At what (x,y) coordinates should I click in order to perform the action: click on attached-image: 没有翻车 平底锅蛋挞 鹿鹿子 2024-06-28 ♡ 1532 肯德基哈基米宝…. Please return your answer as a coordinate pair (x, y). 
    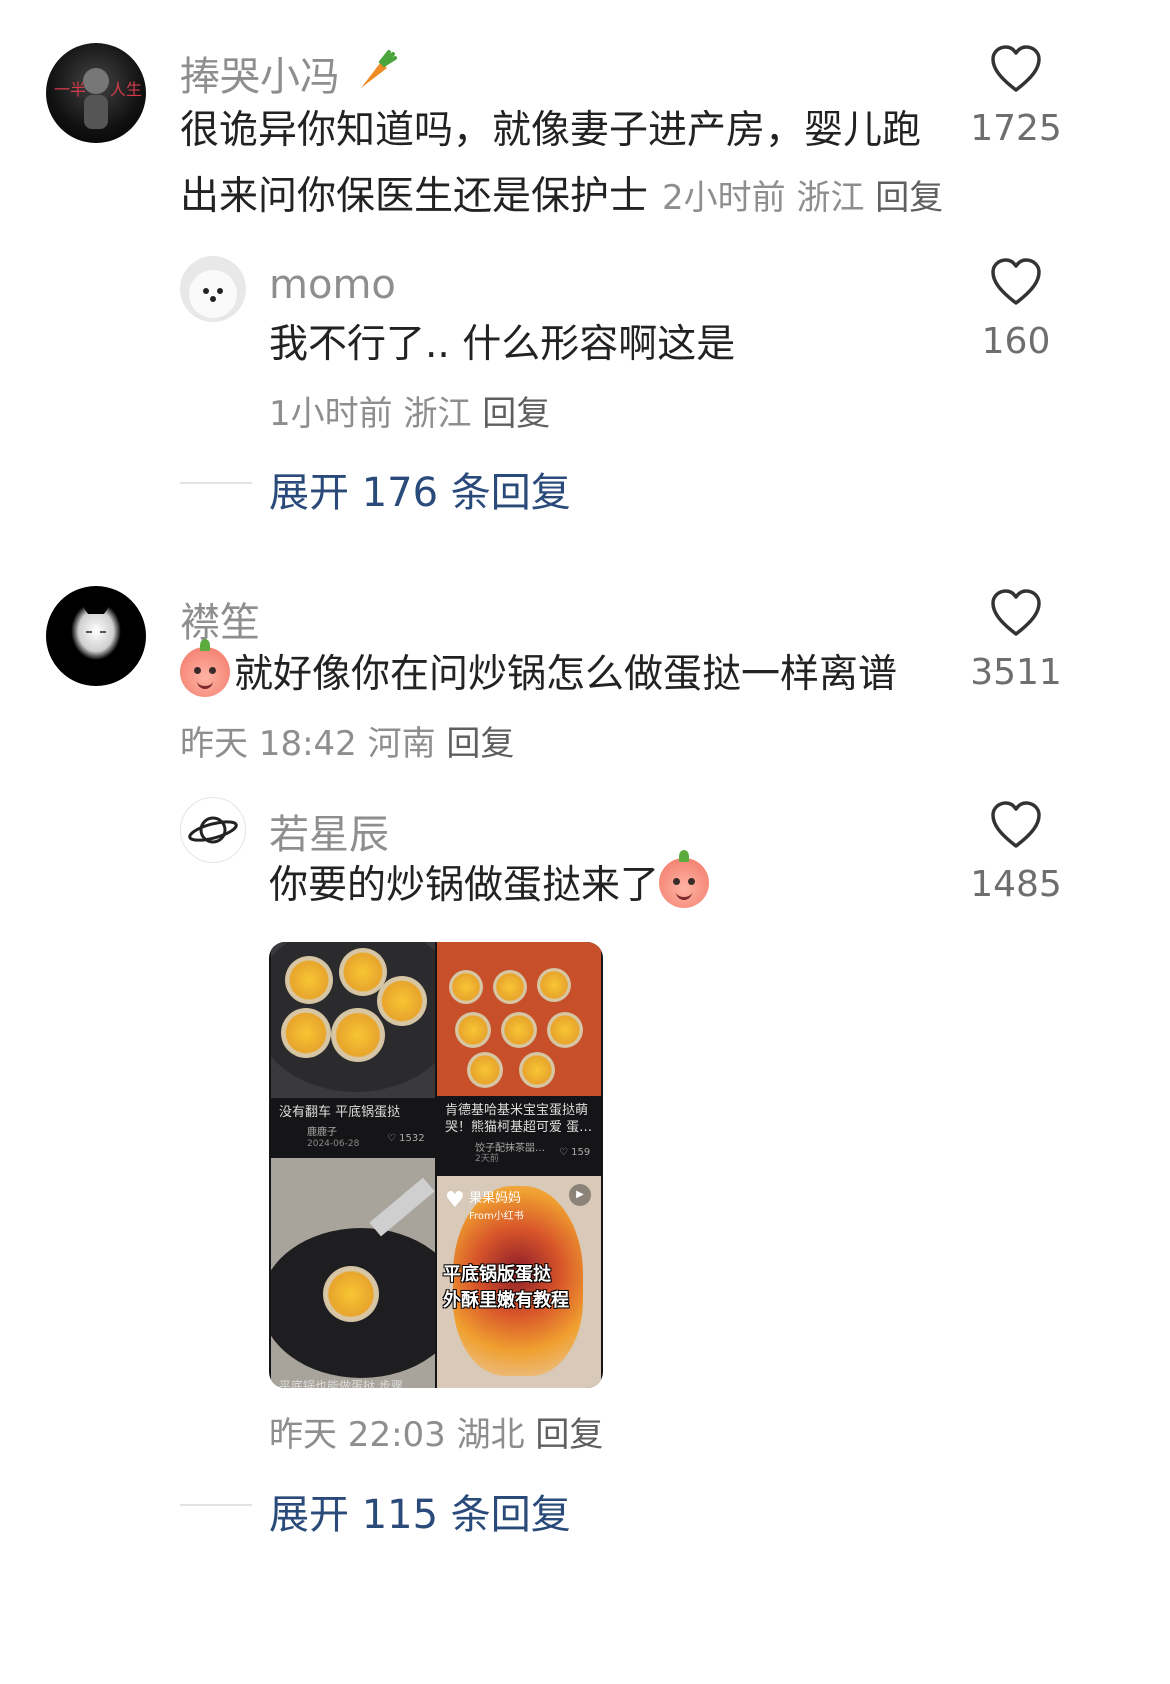
    Looking at the image, I should click on (436, 1165).